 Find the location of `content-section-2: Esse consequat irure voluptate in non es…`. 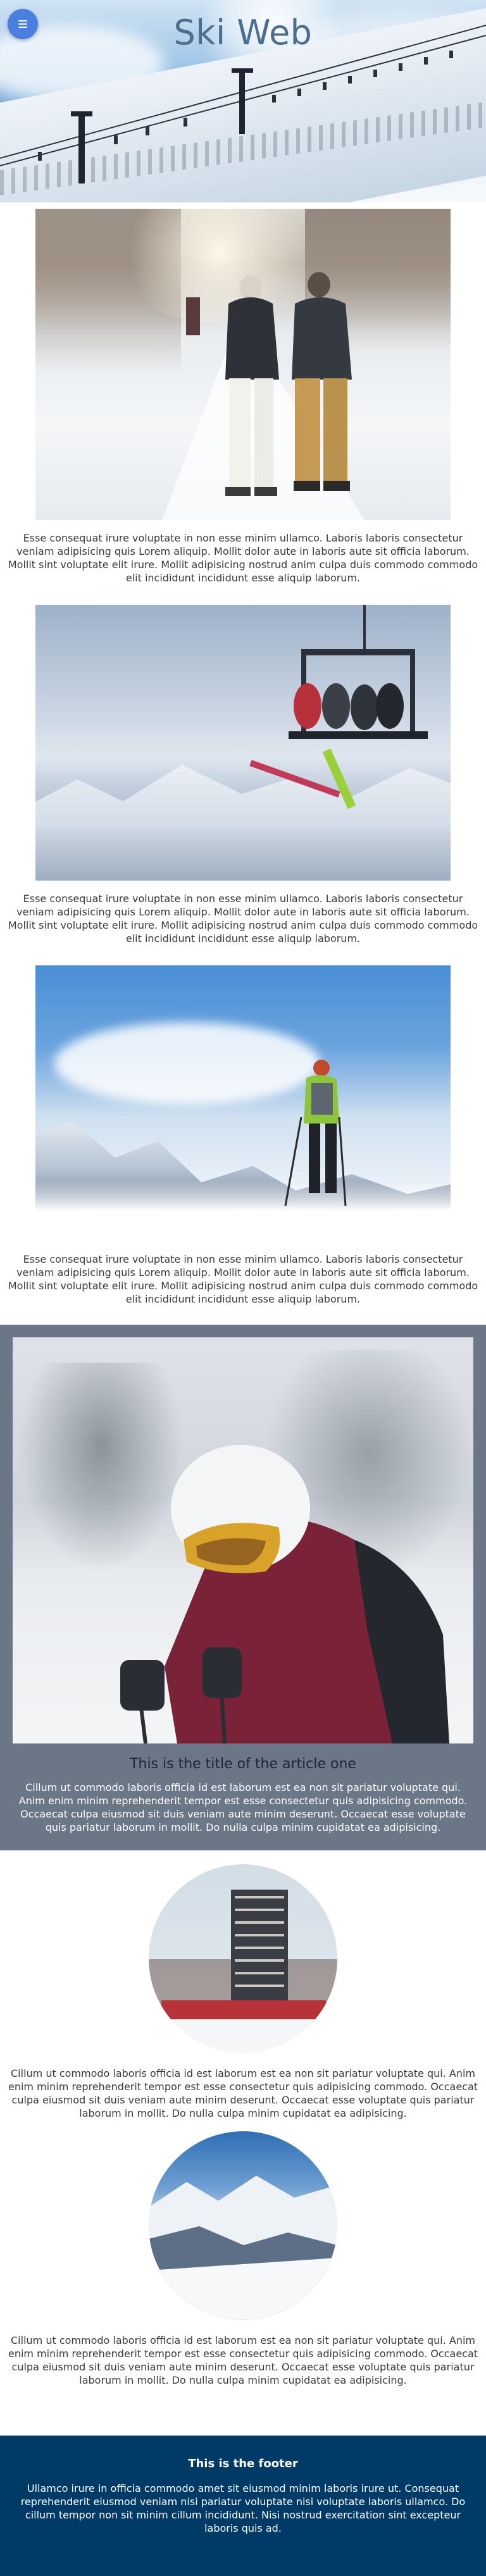

content-section-2: Esse consequat irure voluptate in non es… is located at coordinates (243, 775).